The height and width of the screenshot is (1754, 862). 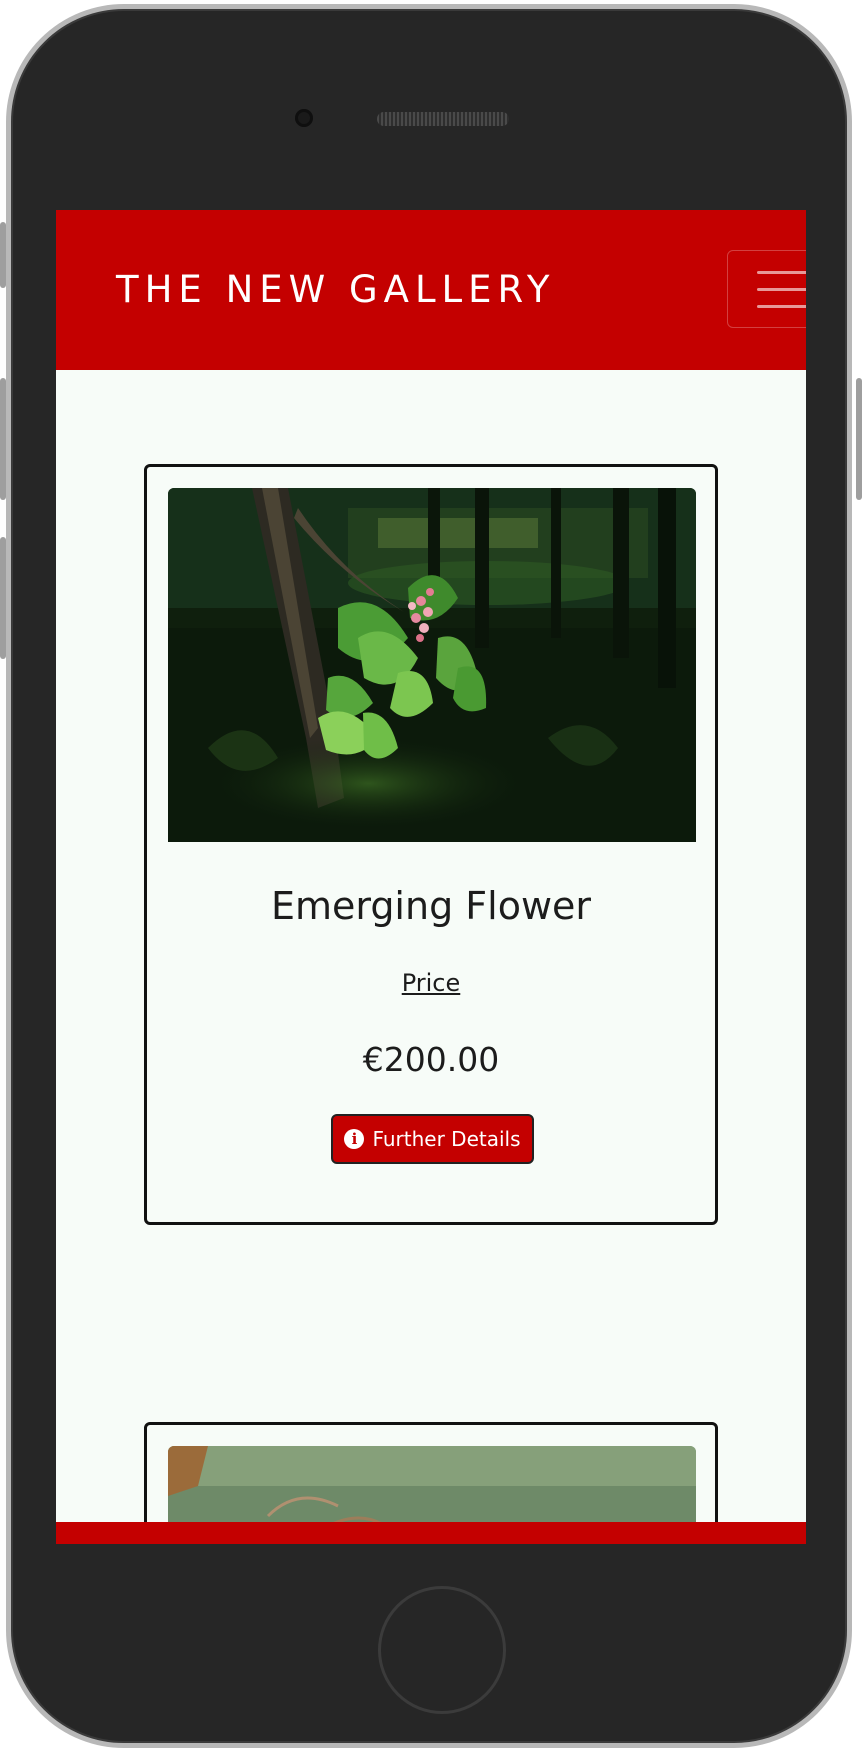 I want to click on product-image, so click(x=432, y=665).